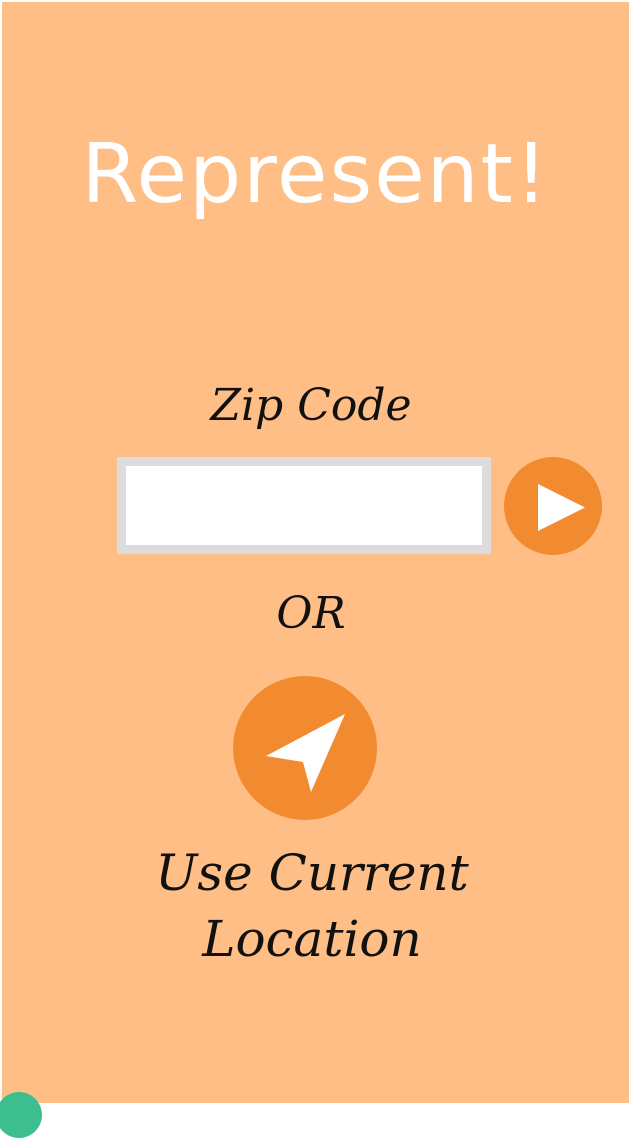 The width and height of the screenshot is (632, 1138). Describe the element at coordinates (315, 174) in the screenshot. I see `app-title: Represent!` at that location.